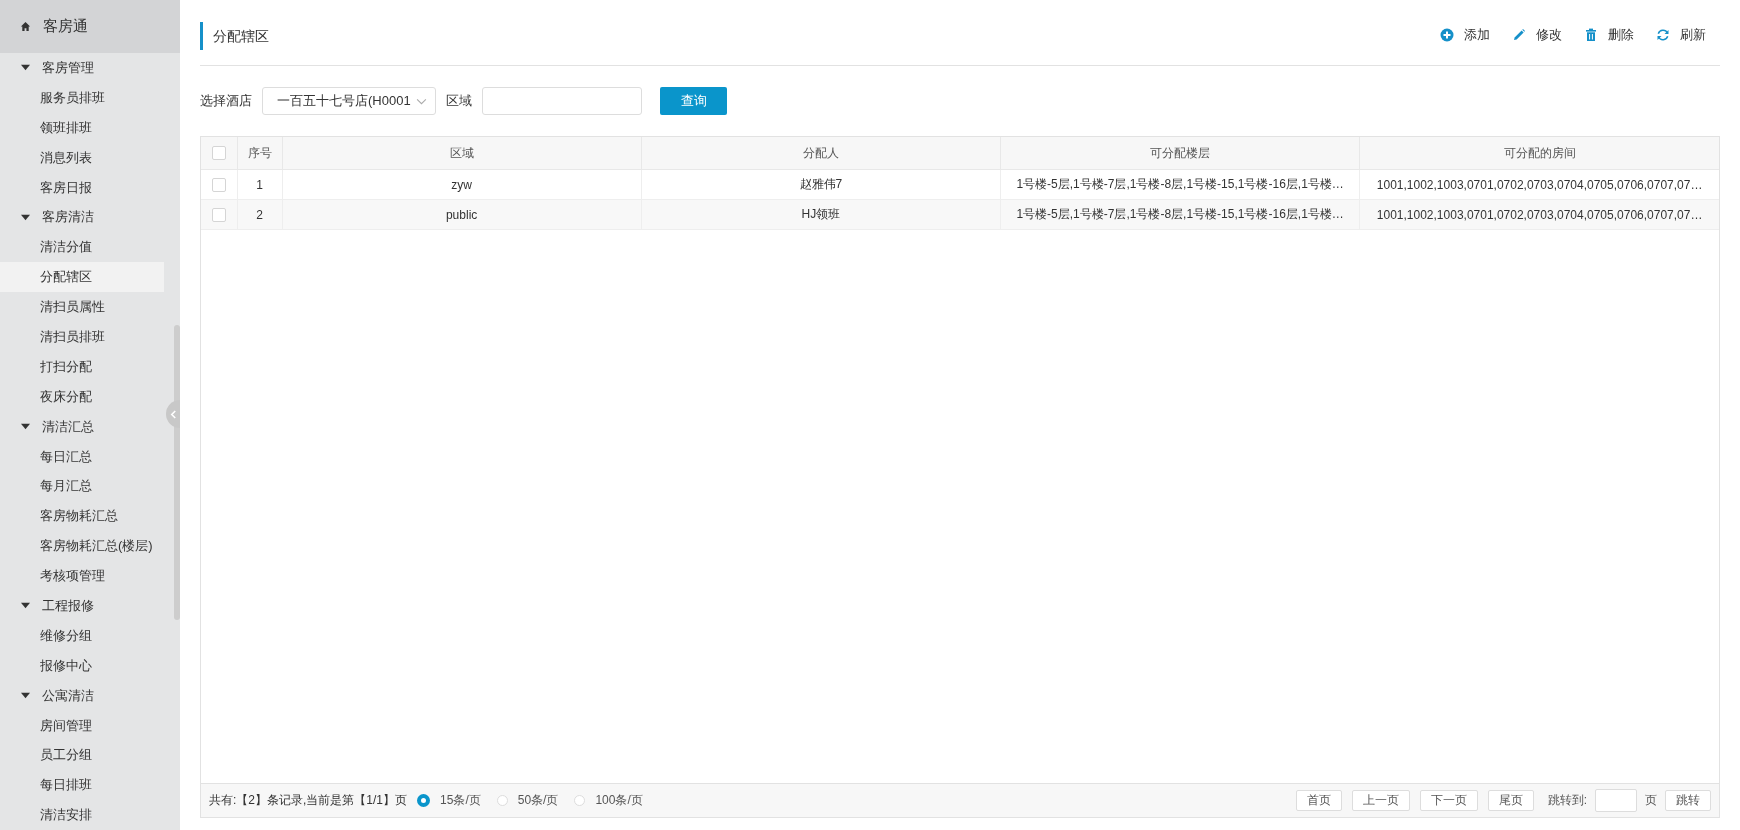  What do you see at coordinates (82, 815) in the screenshot?
I see `sidebar-item: 清洁安排` at bounding box center [82, 815].